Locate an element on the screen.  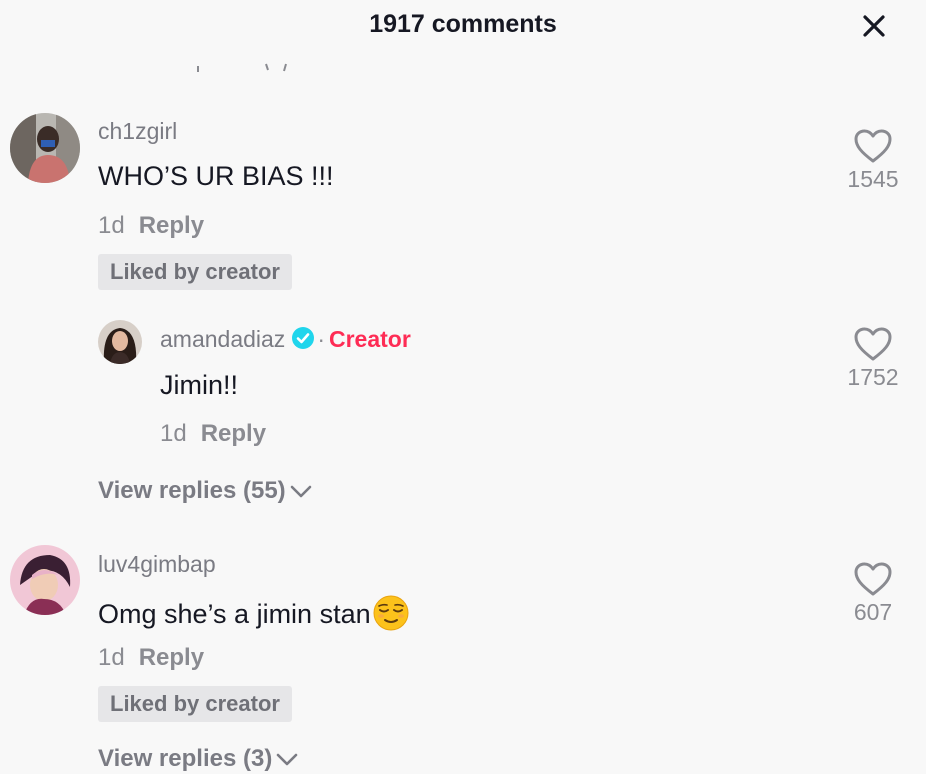
comment-text: WHO’S UR BIAS !!! is located at coordinates (216, 176).